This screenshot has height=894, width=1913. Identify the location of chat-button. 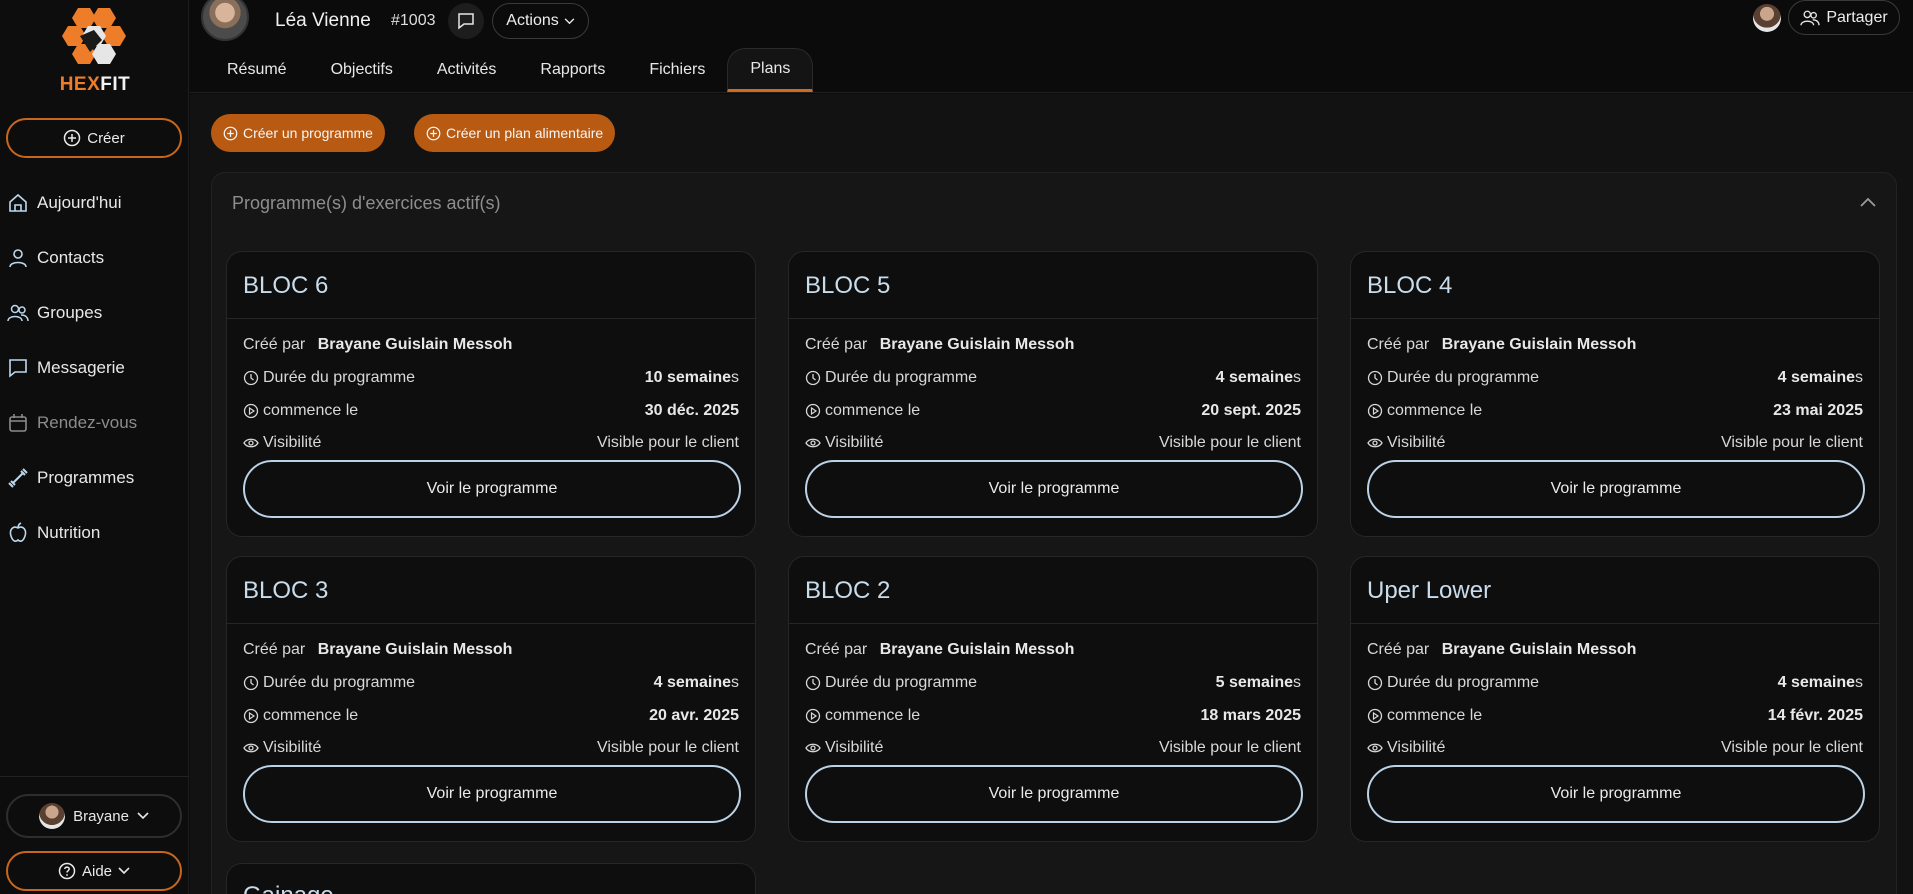
(466, 21).